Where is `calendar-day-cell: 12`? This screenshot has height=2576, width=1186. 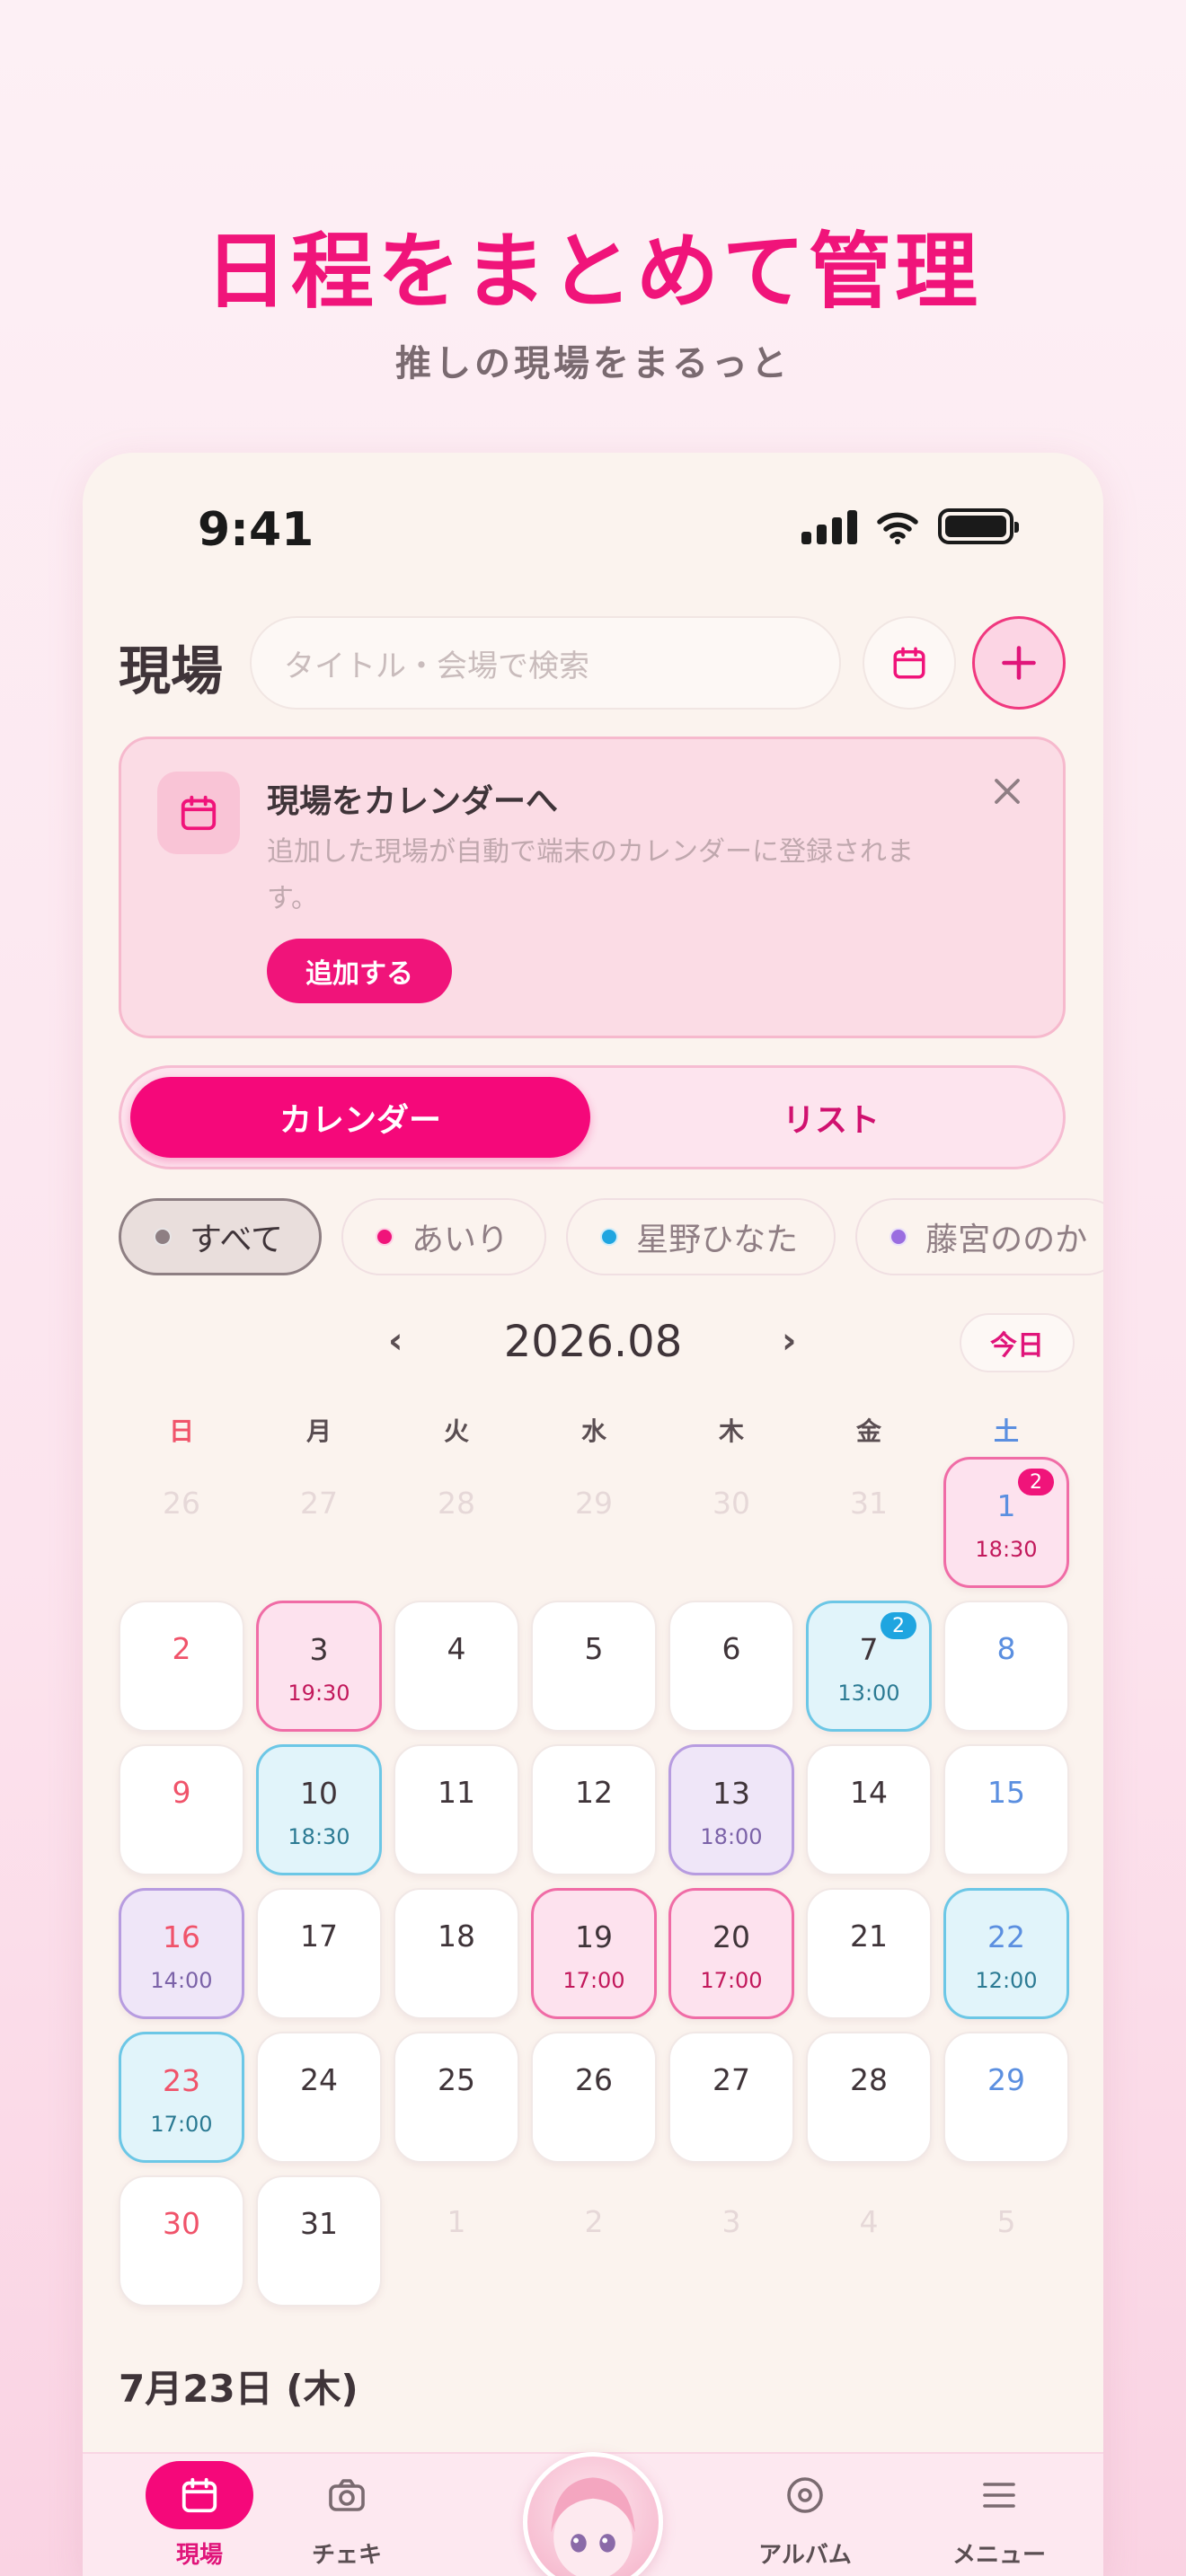 calendar-day-cell: 12 is located at coordinates (594, 1809).